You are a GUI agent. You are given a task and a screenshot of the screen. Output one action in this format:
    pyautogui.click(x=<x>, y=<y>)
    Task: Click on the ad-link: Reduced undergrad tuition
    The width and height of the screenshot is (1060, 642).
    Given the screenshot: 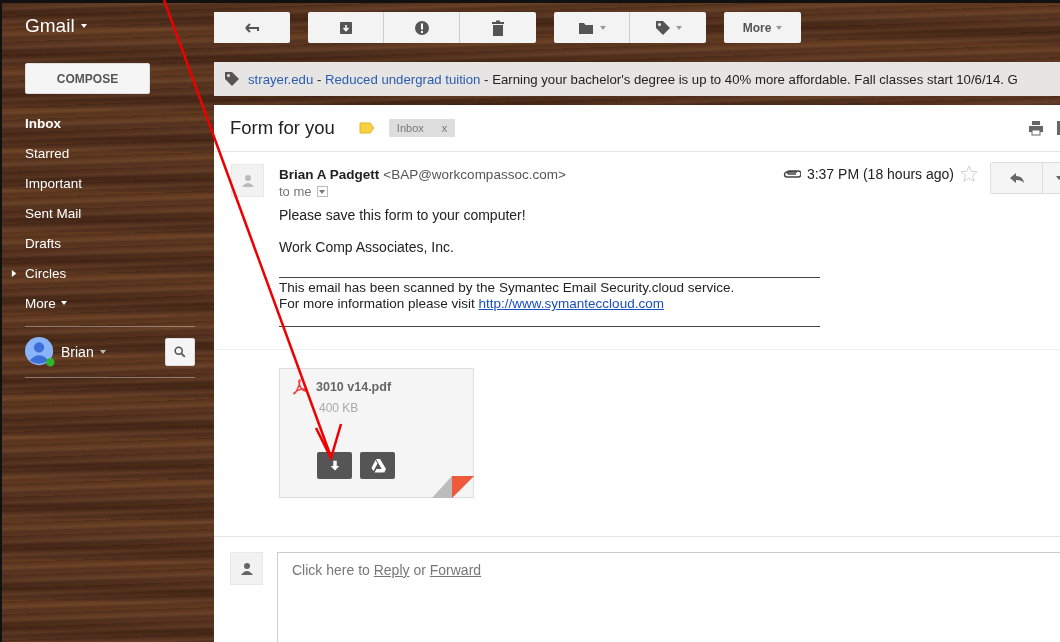 What is the action you would take?
    pyautogui.click(x=403, y=79)
    